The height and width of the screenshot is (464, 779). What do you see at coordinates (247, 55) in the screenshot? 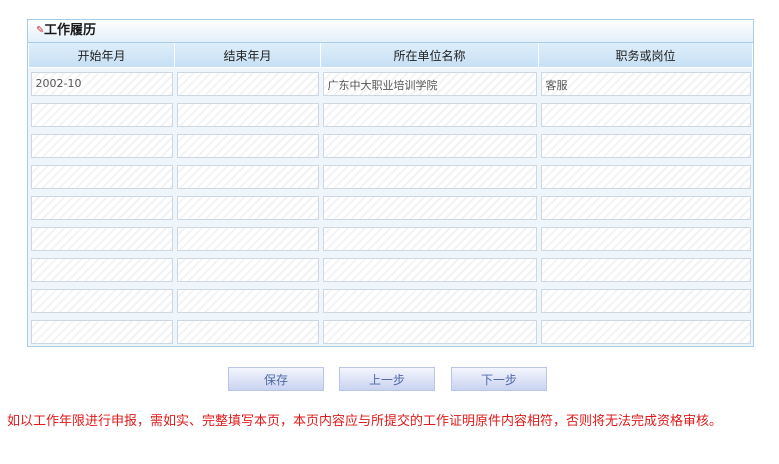
I see `header-end-date: 结束年月` at bounding box center [247, 55].